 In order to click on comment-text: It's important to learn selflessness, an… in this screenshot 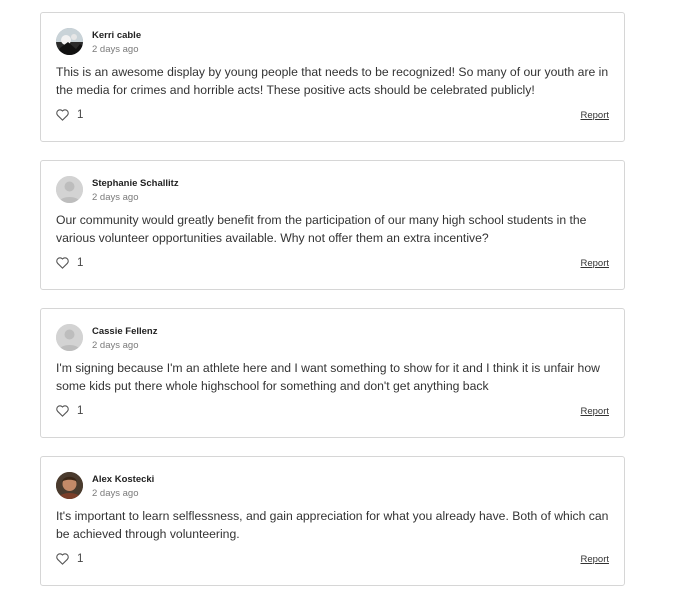, I will do `click(332, 525)`.